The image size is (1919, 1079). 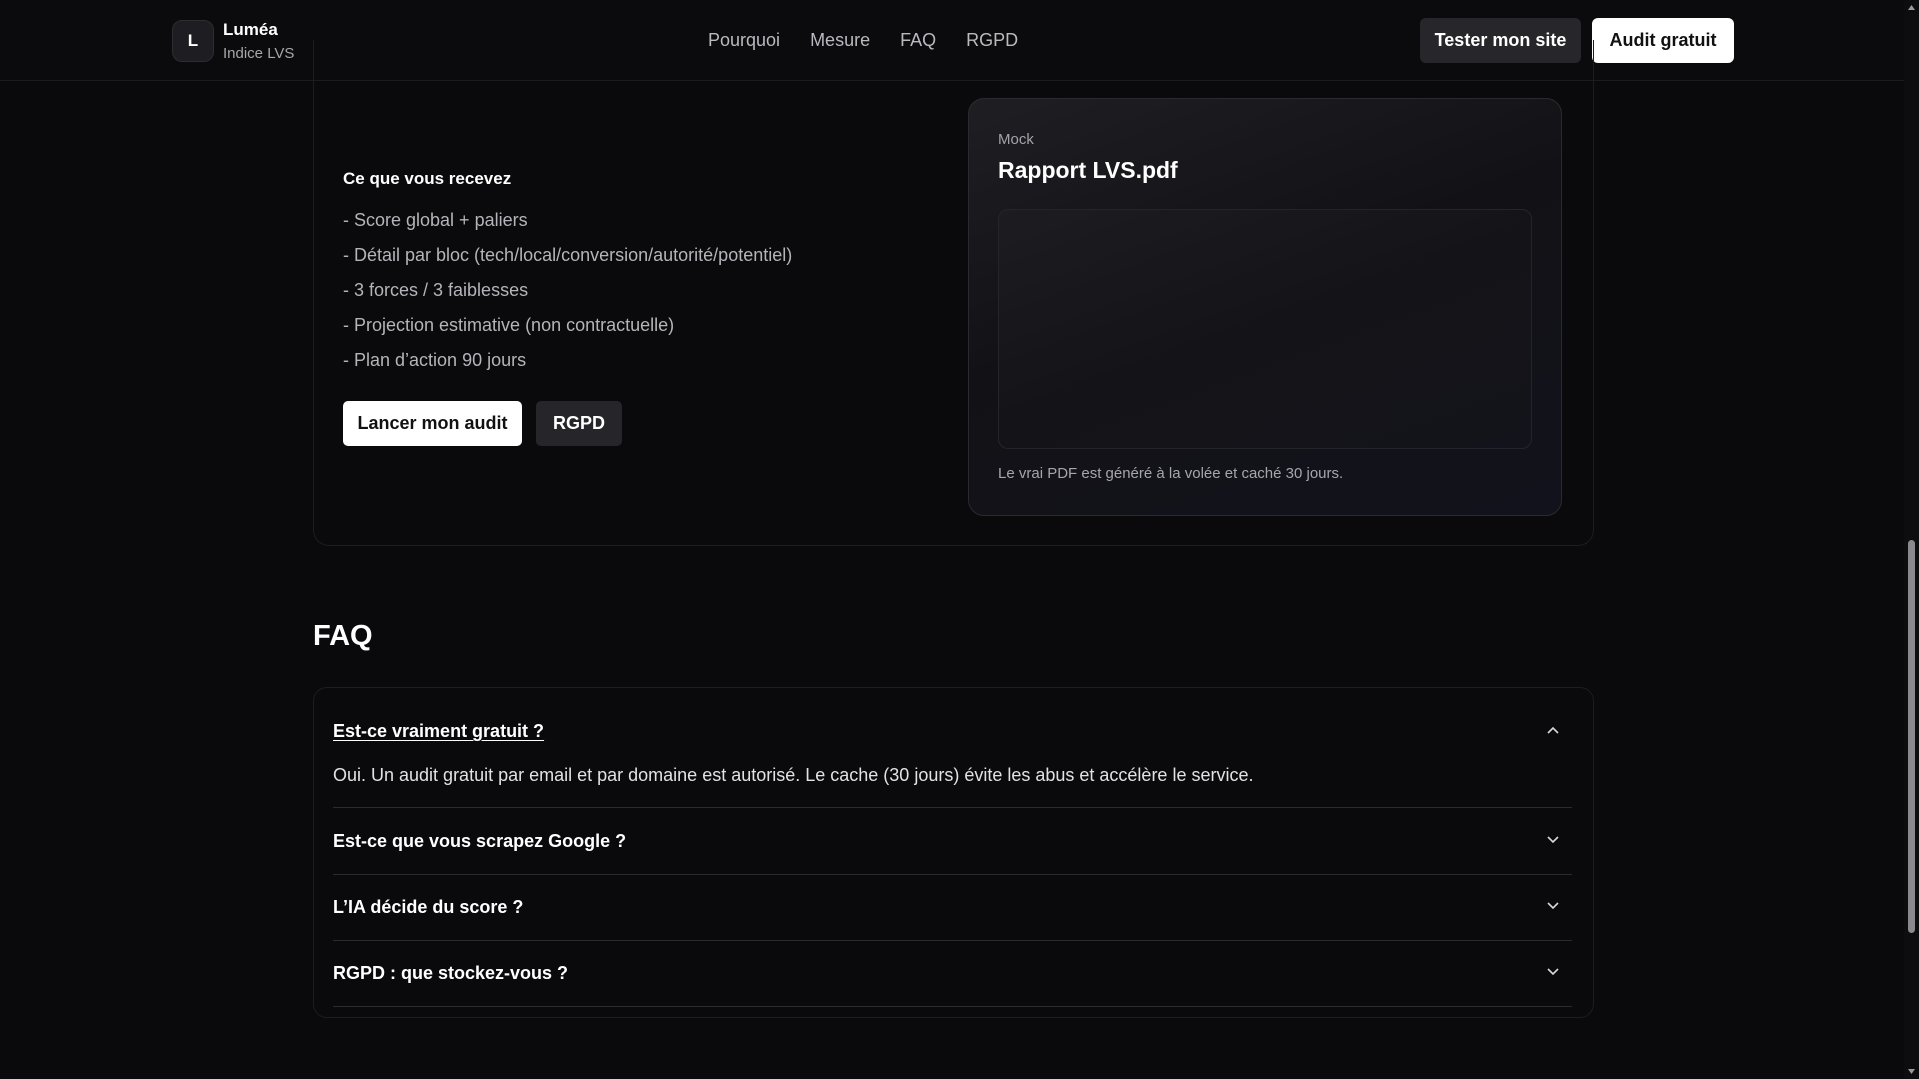 I want to click on faq-item-ia: L’IA décide du score ?, so click(x=952, y=908).